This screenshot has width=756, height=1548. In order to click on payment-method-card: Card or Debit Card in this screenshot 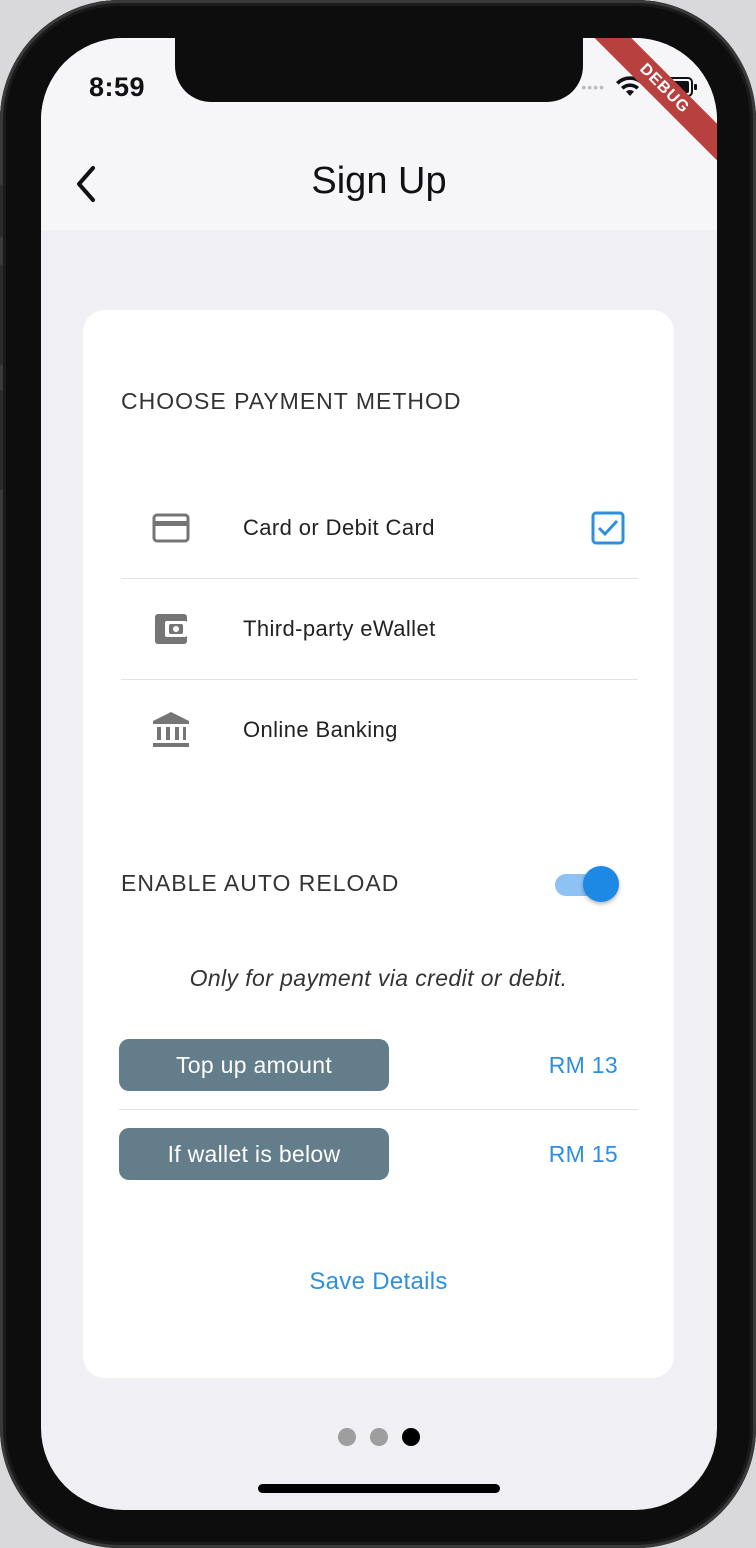, I will do `click(379, 528)`.